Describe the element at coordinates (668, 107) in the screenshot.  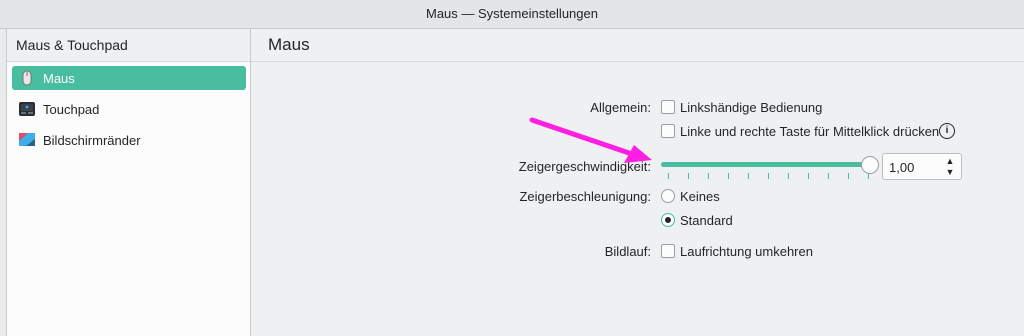
I see `left-handed-checkbox` at that location.